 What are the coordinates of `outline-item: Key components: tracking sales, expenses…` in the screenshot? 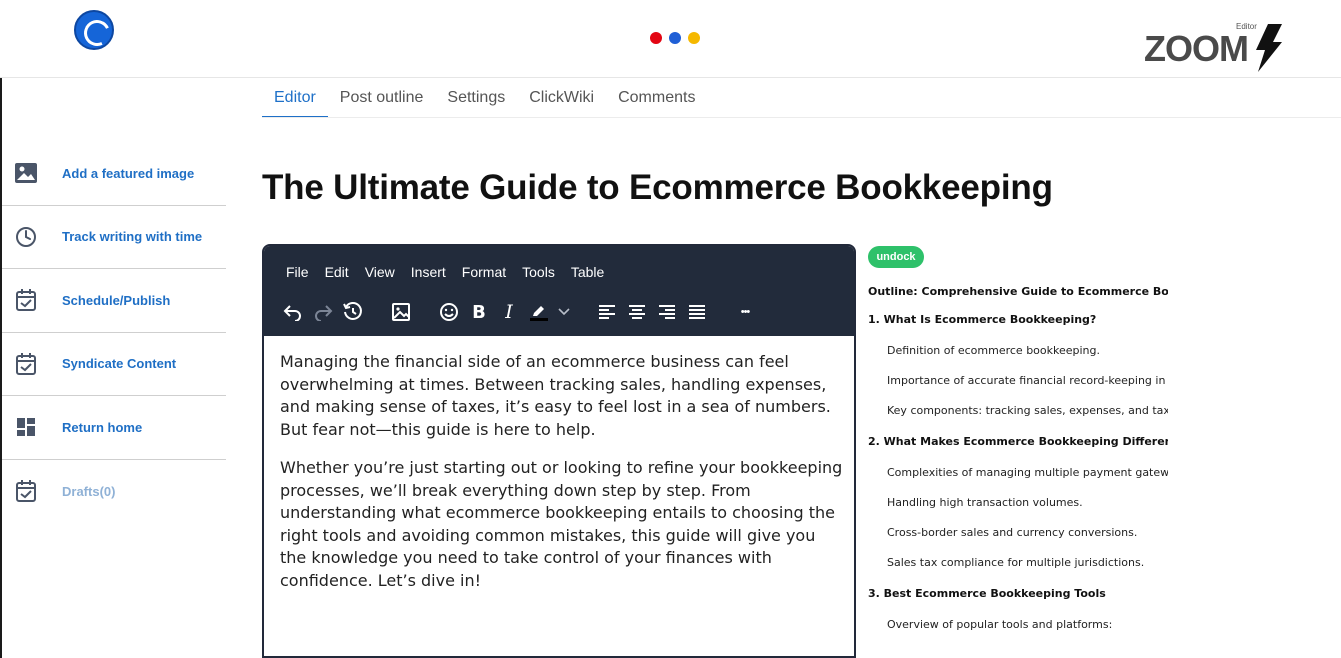 It's located at (1027, 410).